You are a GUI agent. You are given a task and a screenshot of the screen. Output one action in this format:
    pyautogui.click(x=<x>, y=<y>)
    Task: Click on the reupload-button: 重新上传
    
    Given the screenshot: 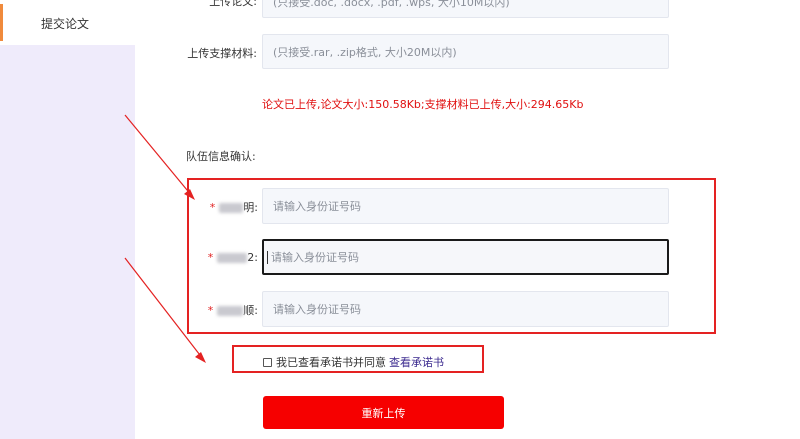 What is the action you would take?
    pyautogui.click(x=383, y=412)
    